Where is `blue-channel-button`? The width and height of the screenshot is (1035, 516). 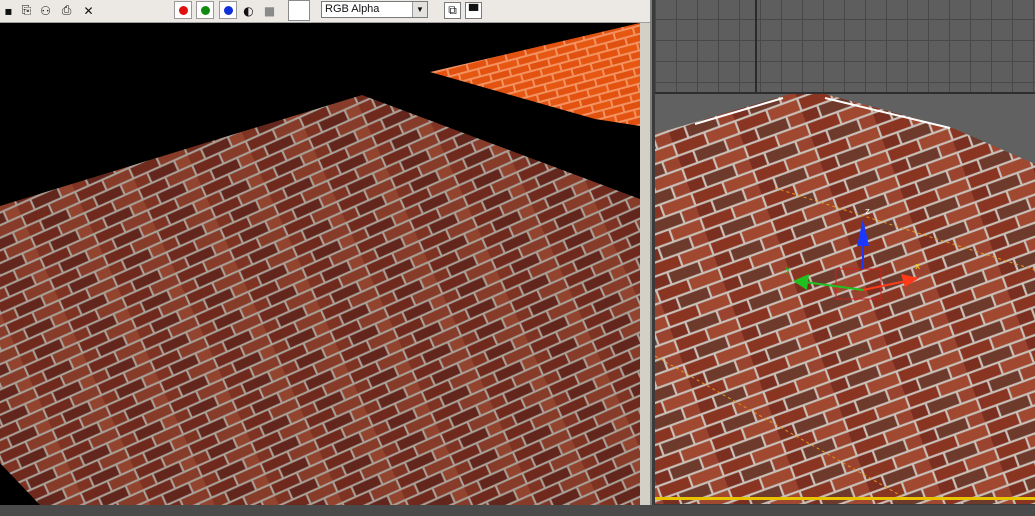 blue-channel-button is located at coordinates (228, 10).